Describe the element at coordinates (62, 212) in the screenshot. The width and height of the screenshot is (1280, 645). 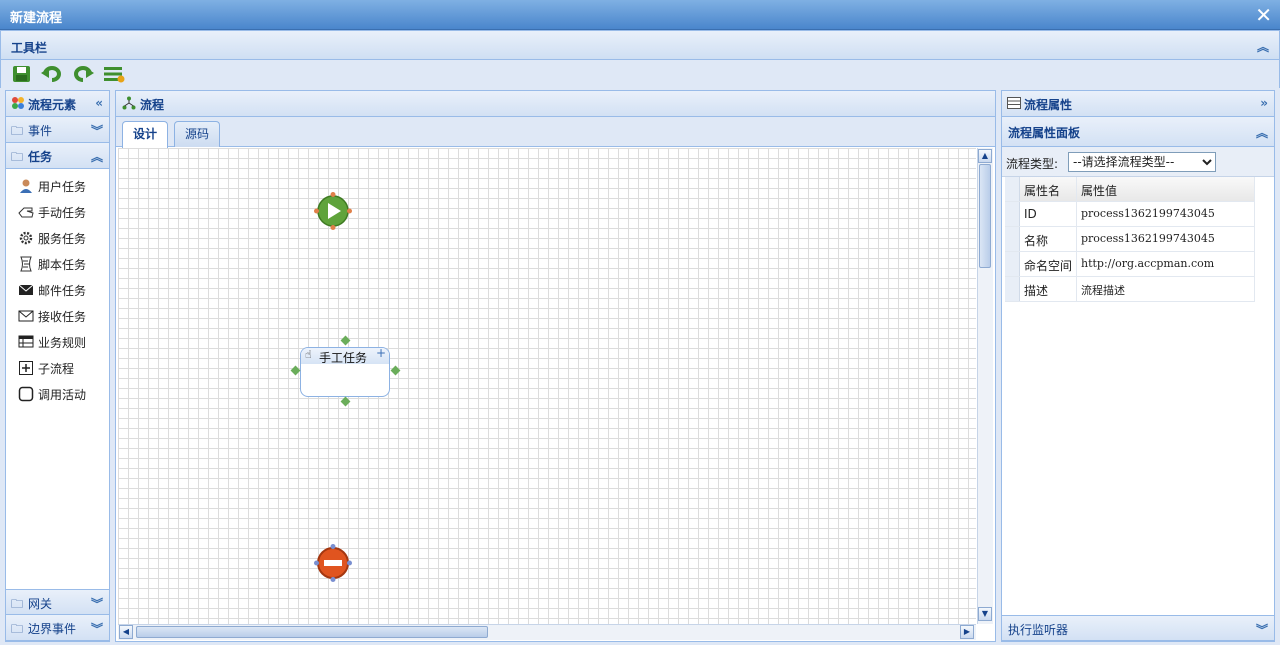
I see `task-item-manual: 手动任务` at that location.